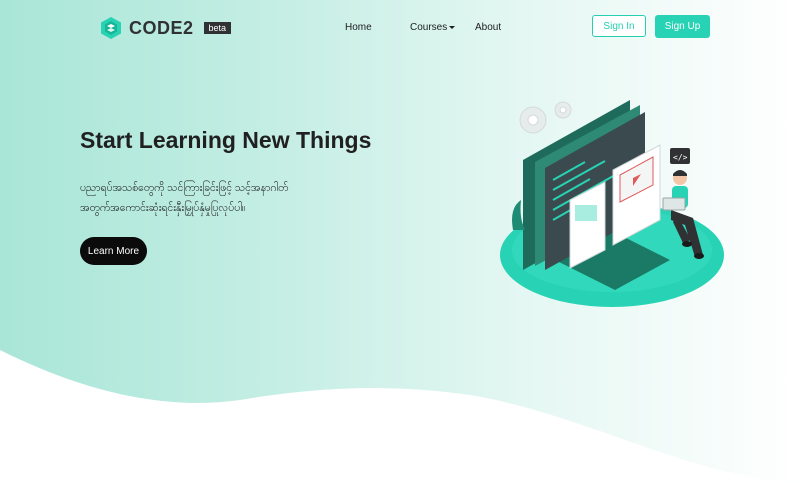  What do you see at coordinates (429, 27) in the screenshot?
I see `nav-courses-label: Courses` at bounding box center [429, 27].